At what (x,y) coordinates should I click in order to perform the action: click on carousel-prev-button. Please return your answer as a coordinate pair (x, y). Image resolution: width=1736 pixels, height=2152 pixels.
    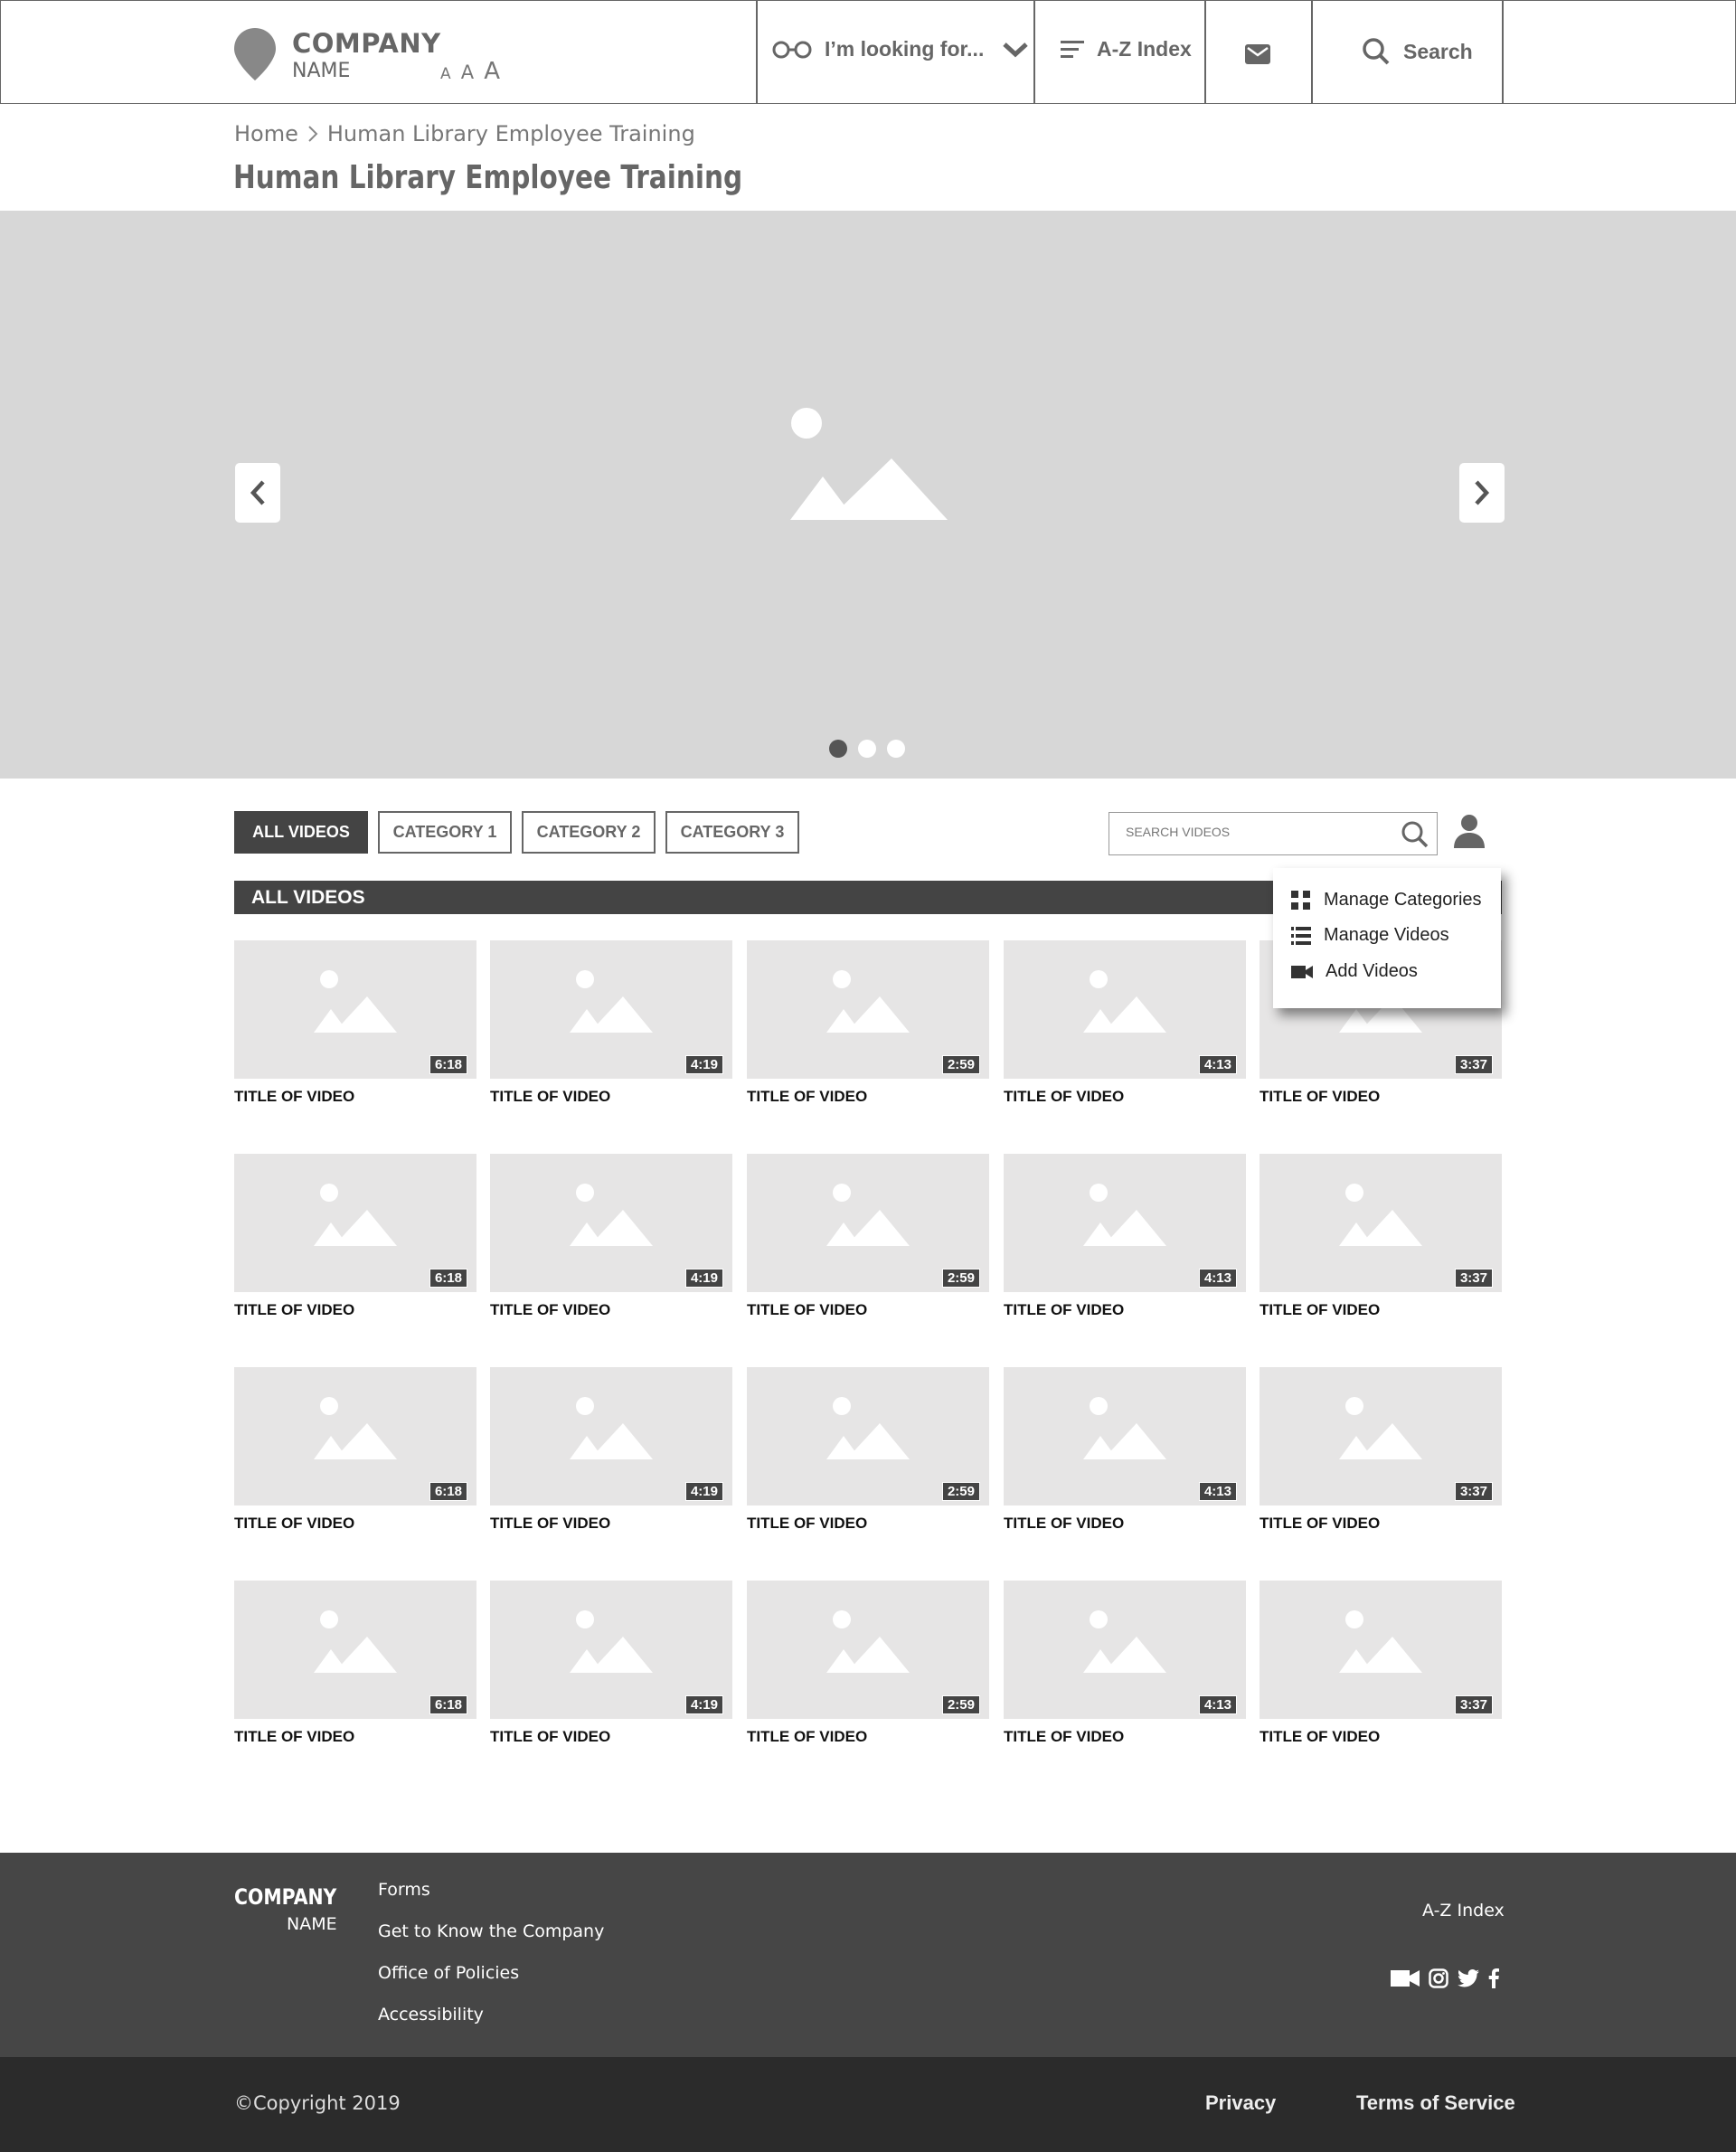
    Looking at the image, I should click on (258, 493).